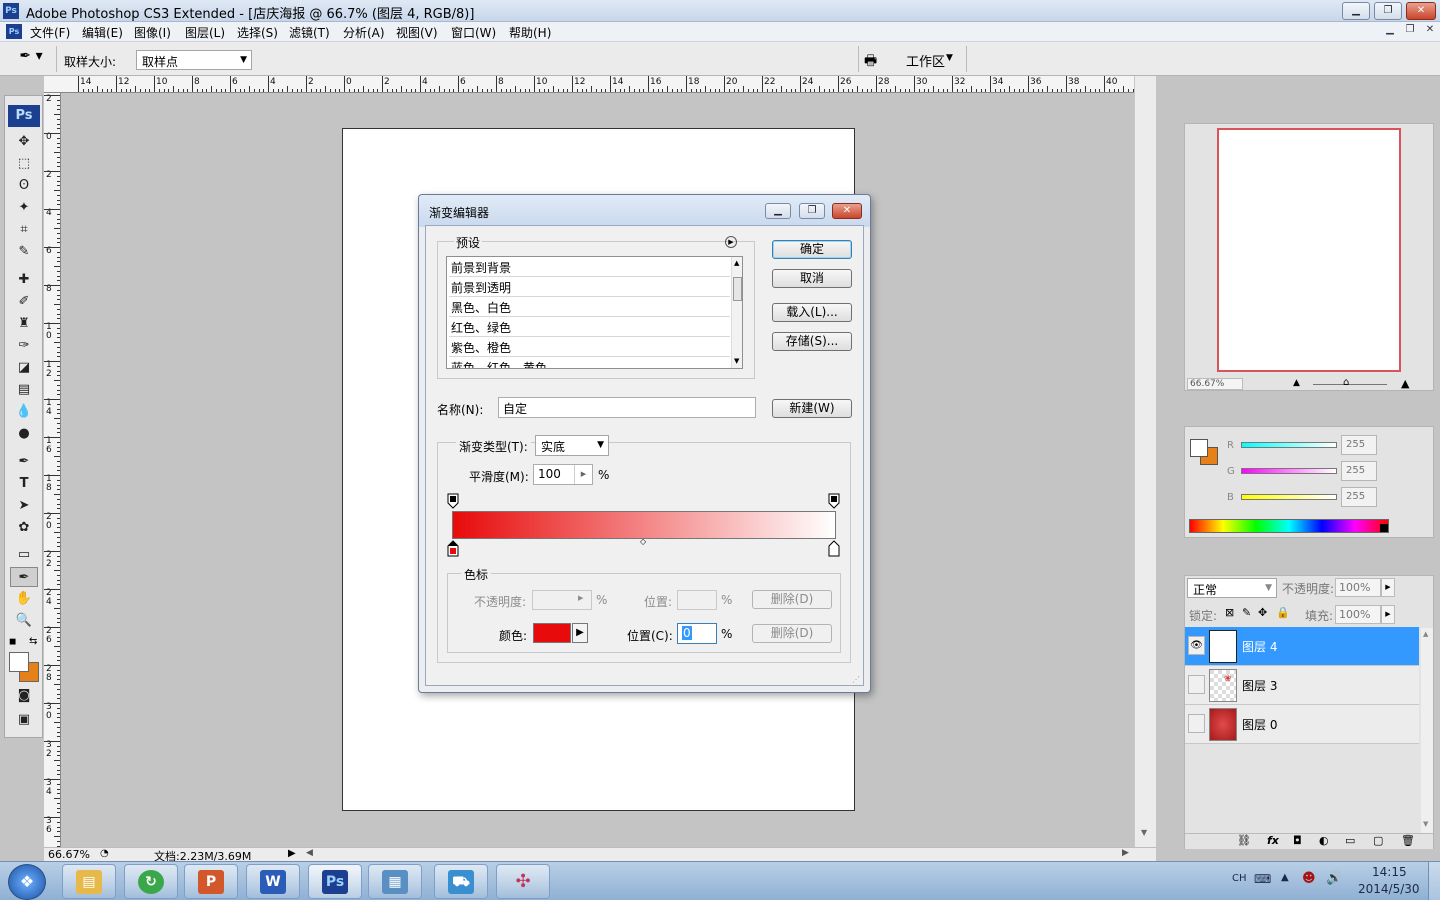 This screenshot has height=900, width=1440. Describe the element at coordinates (24, 302) in the screenshot. I see `brush-icon: ✐` at that location.